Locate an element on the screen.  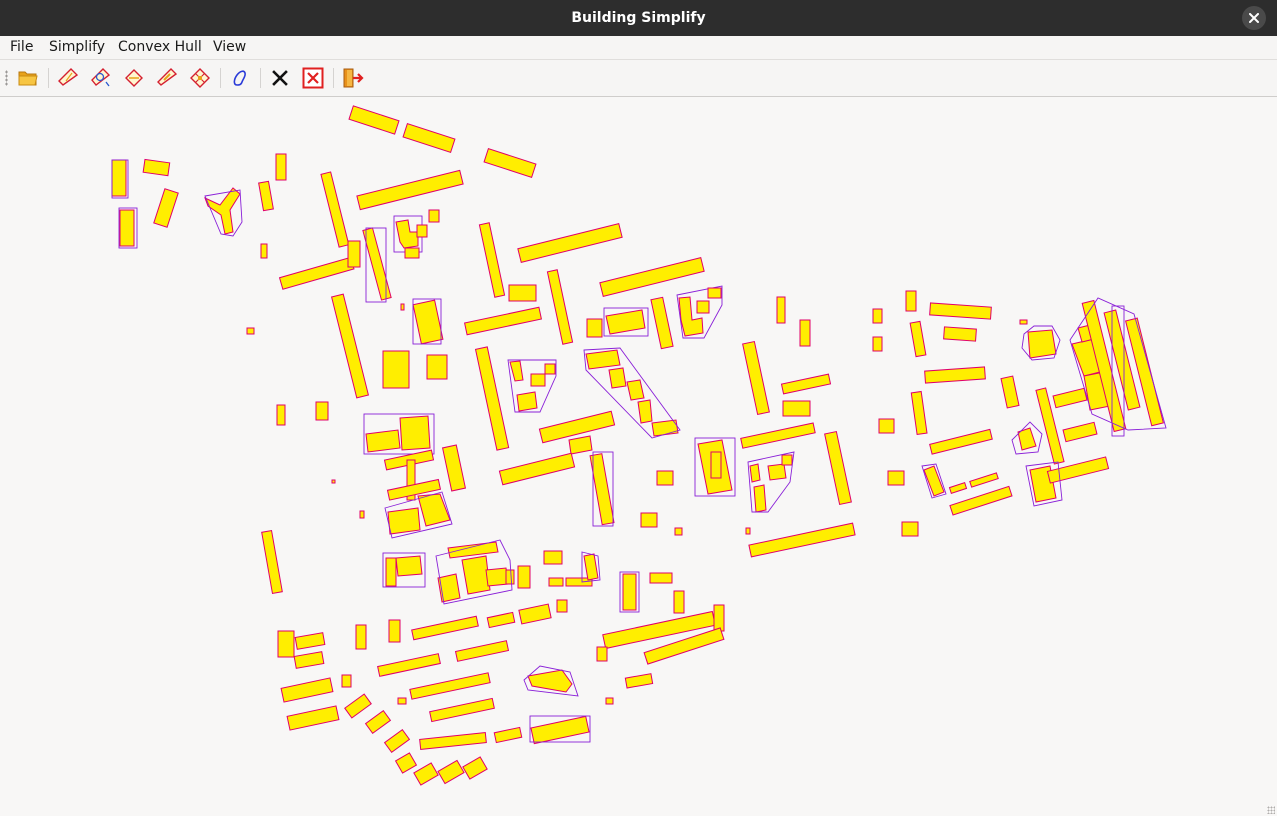
open-folder-button is located at coordinates (28, 78).